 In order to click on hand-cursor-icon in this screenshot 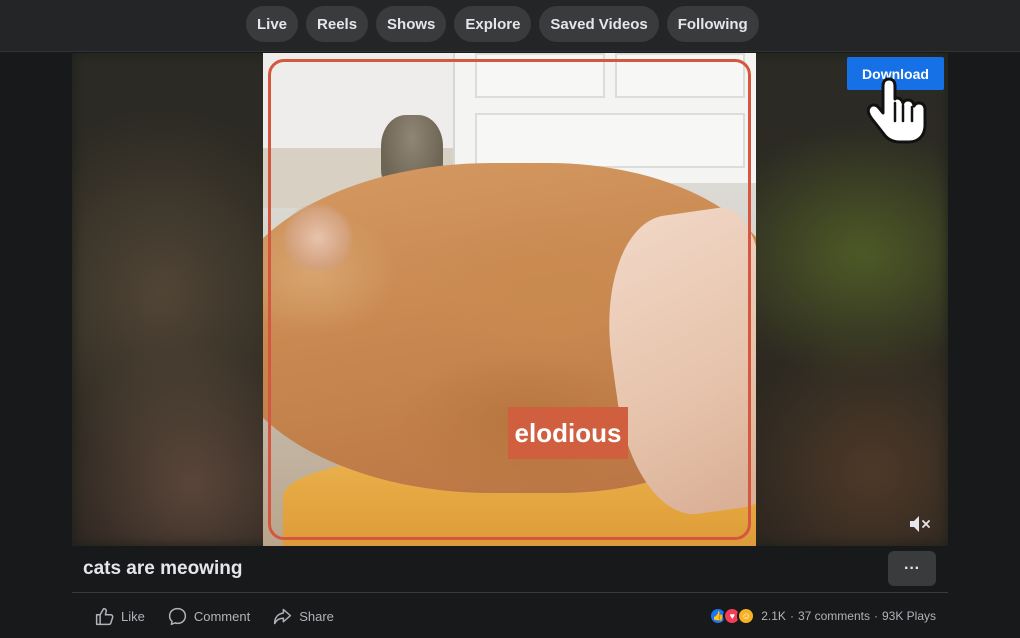, I will do `click(896, 110)`.